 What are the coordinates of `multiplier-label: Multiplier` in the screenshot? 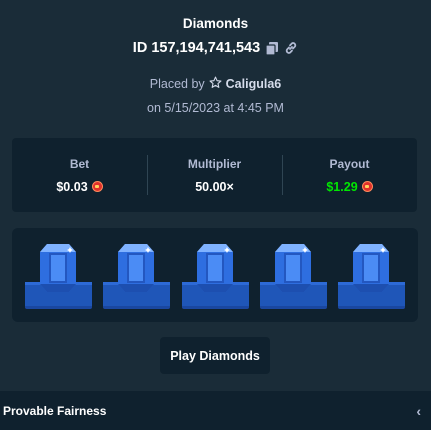 It's located at (214, 163).